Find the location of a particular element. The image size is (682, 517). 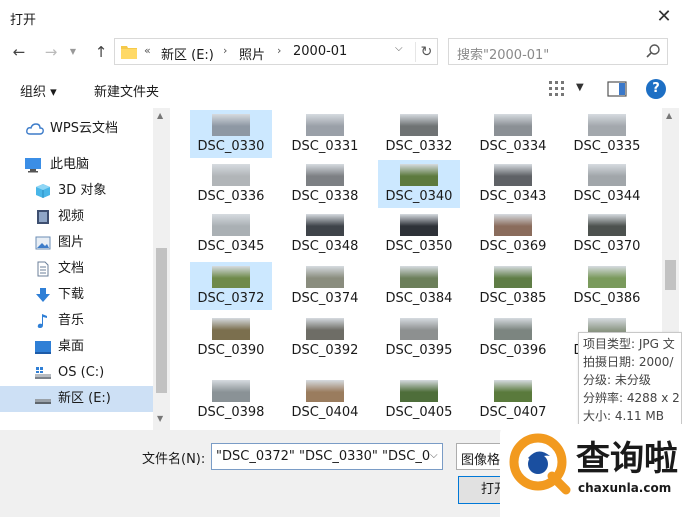

sidebar-item-pictures: 图片 is located at coordinates (76, 243).